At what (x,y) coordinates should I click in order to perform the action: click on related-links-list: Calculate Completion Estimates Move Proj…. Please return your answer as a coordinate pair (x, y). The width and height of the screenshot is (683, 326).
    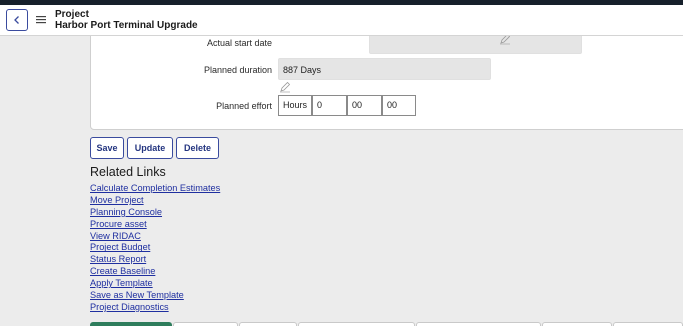
    Looking at the image, I should click on (155, 248).